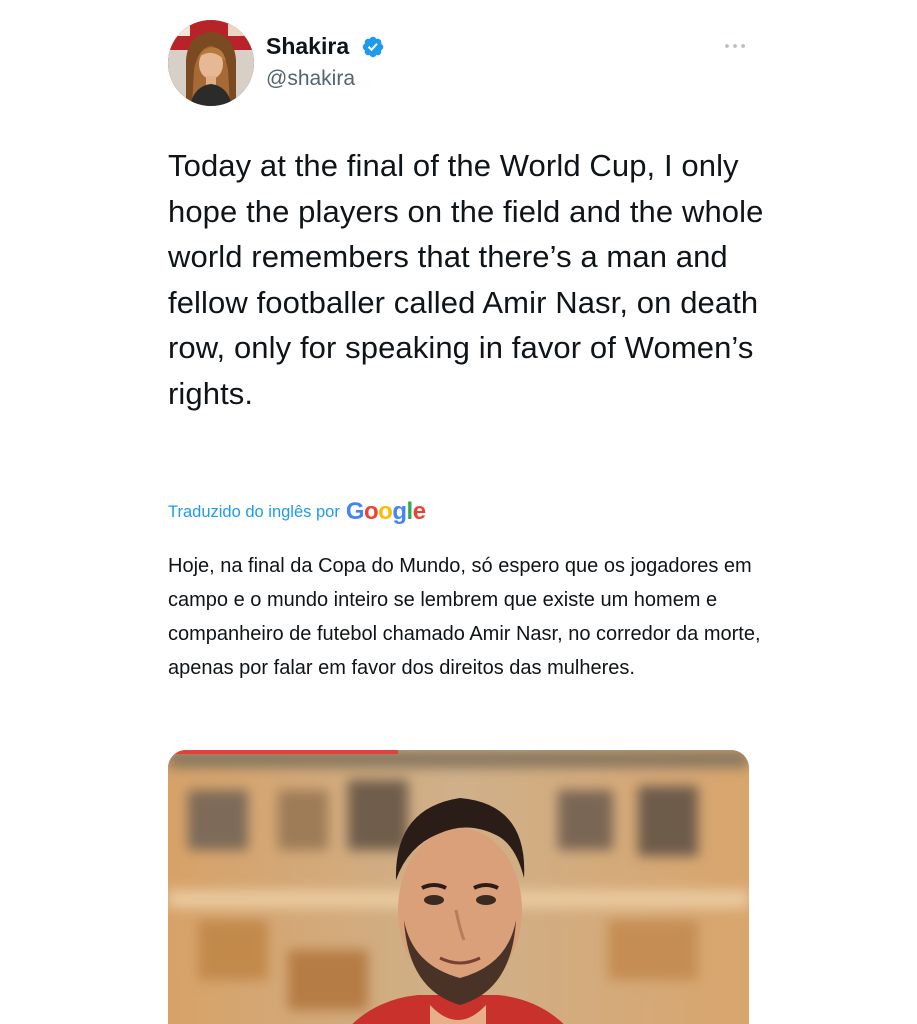  I want to click on google-letter: g, so click(399, 511).